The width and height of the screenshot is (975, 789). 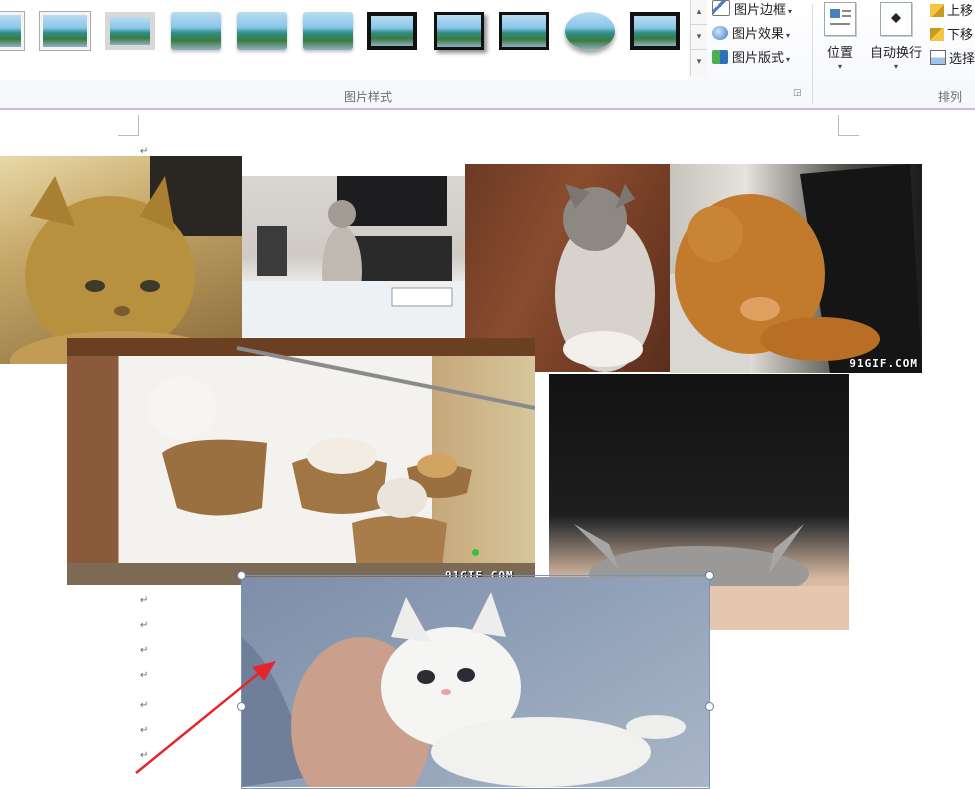 I want to click on group-separator, so click(x=812, y=54).